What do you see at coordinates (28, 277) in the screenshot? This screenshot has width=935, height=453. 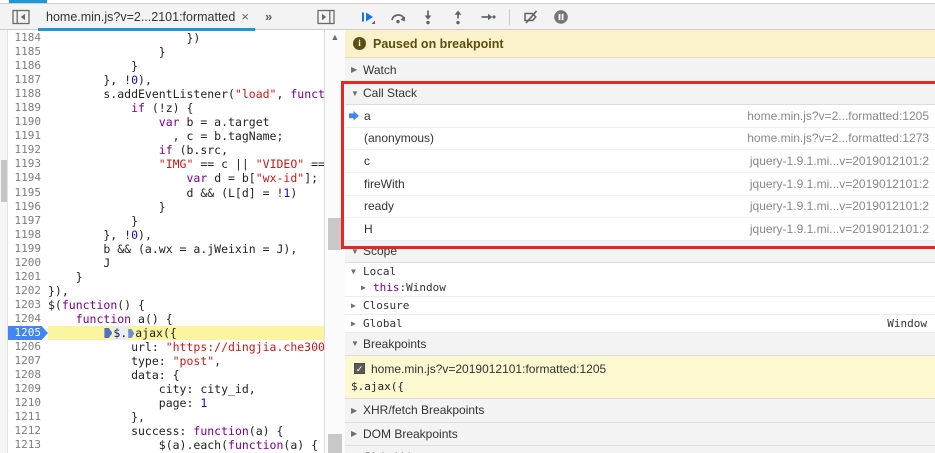 I see `line-number: 1201` at bounding box center [28, 277].